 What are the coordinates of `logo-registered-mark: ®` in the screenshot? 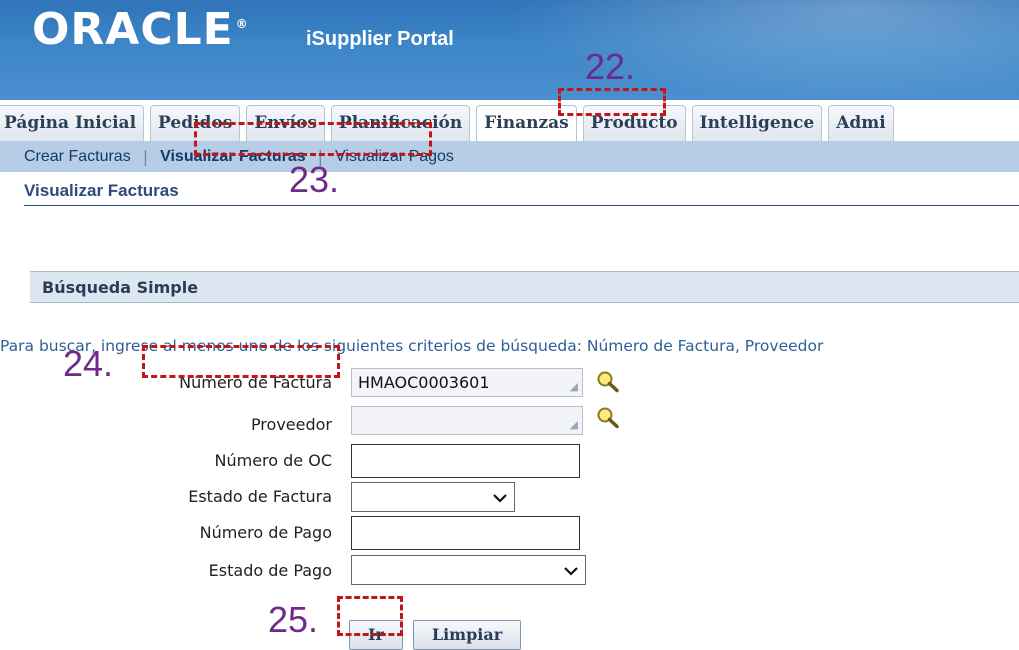 It's located at (242, 24).